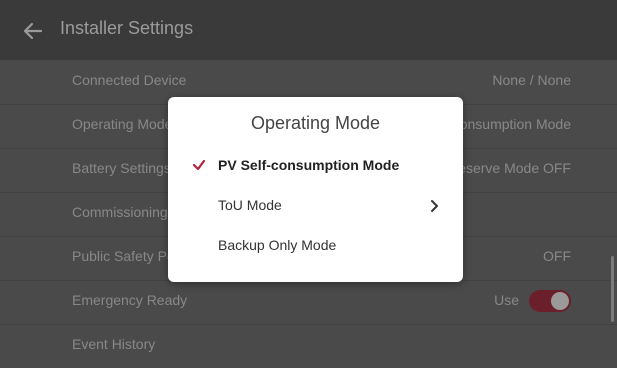  What do you see at coordinates (308, 302) in the screenshot?
I see `row-emergency-ready: Emergency Ready Use` at bounding box center [308, 302].